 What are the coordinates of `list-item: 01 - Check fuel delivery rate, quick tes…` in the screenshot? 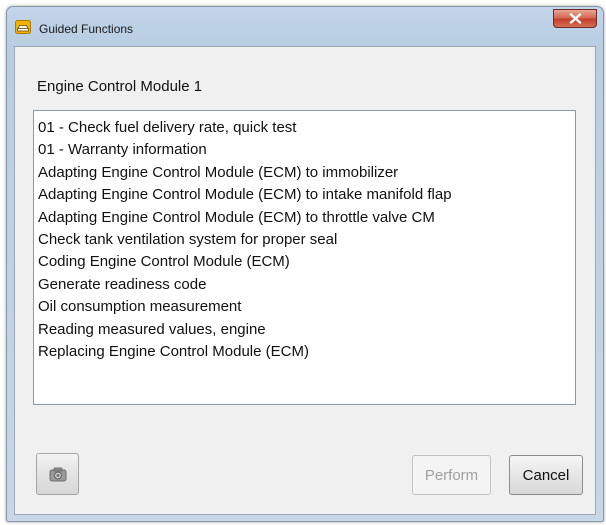 It's located at (304, 128).